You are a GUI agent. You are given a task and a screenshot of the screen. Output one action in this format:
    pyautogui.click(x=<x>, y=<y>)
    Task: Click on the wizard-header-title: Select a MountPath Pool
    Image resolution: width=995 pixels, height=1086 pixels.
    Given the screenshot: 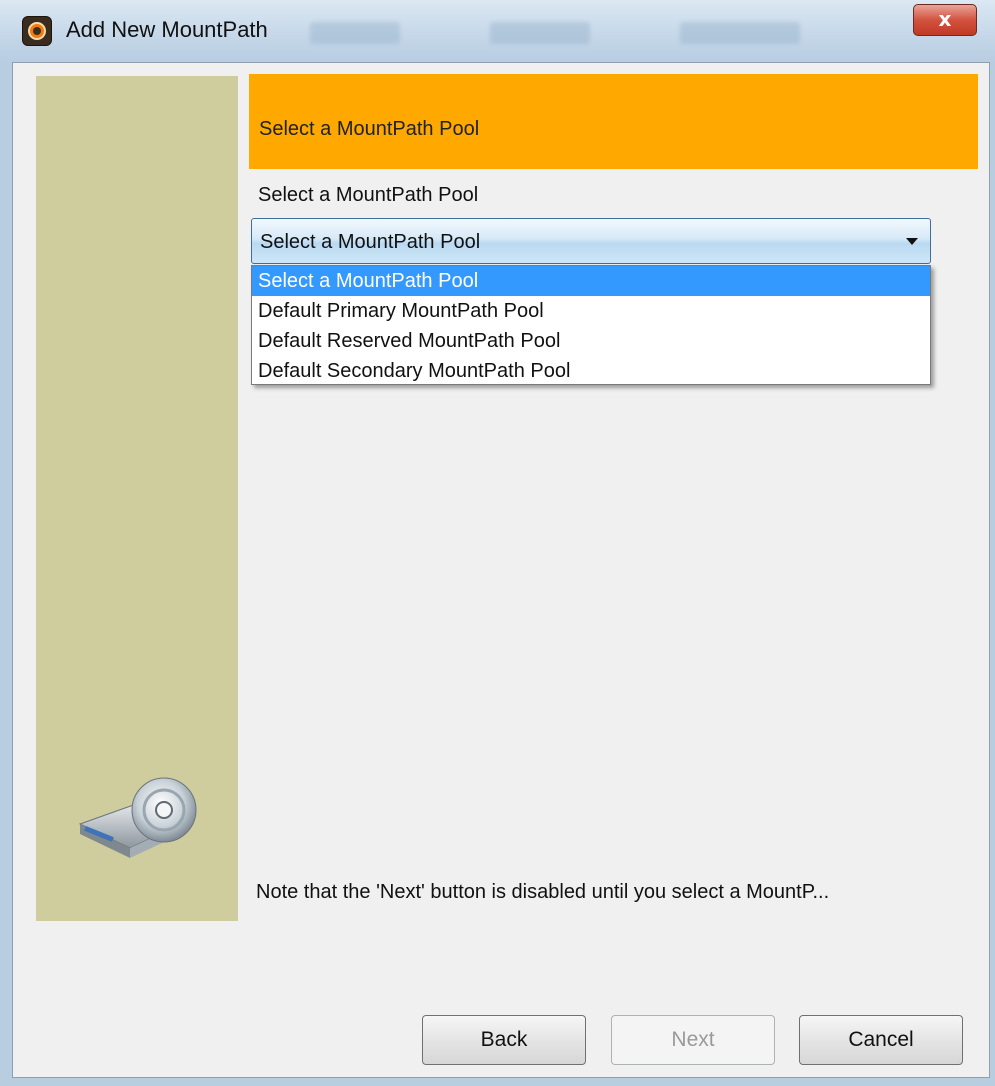 What is the action you would take?
    pyautogui.click(x=369, y=129)
    